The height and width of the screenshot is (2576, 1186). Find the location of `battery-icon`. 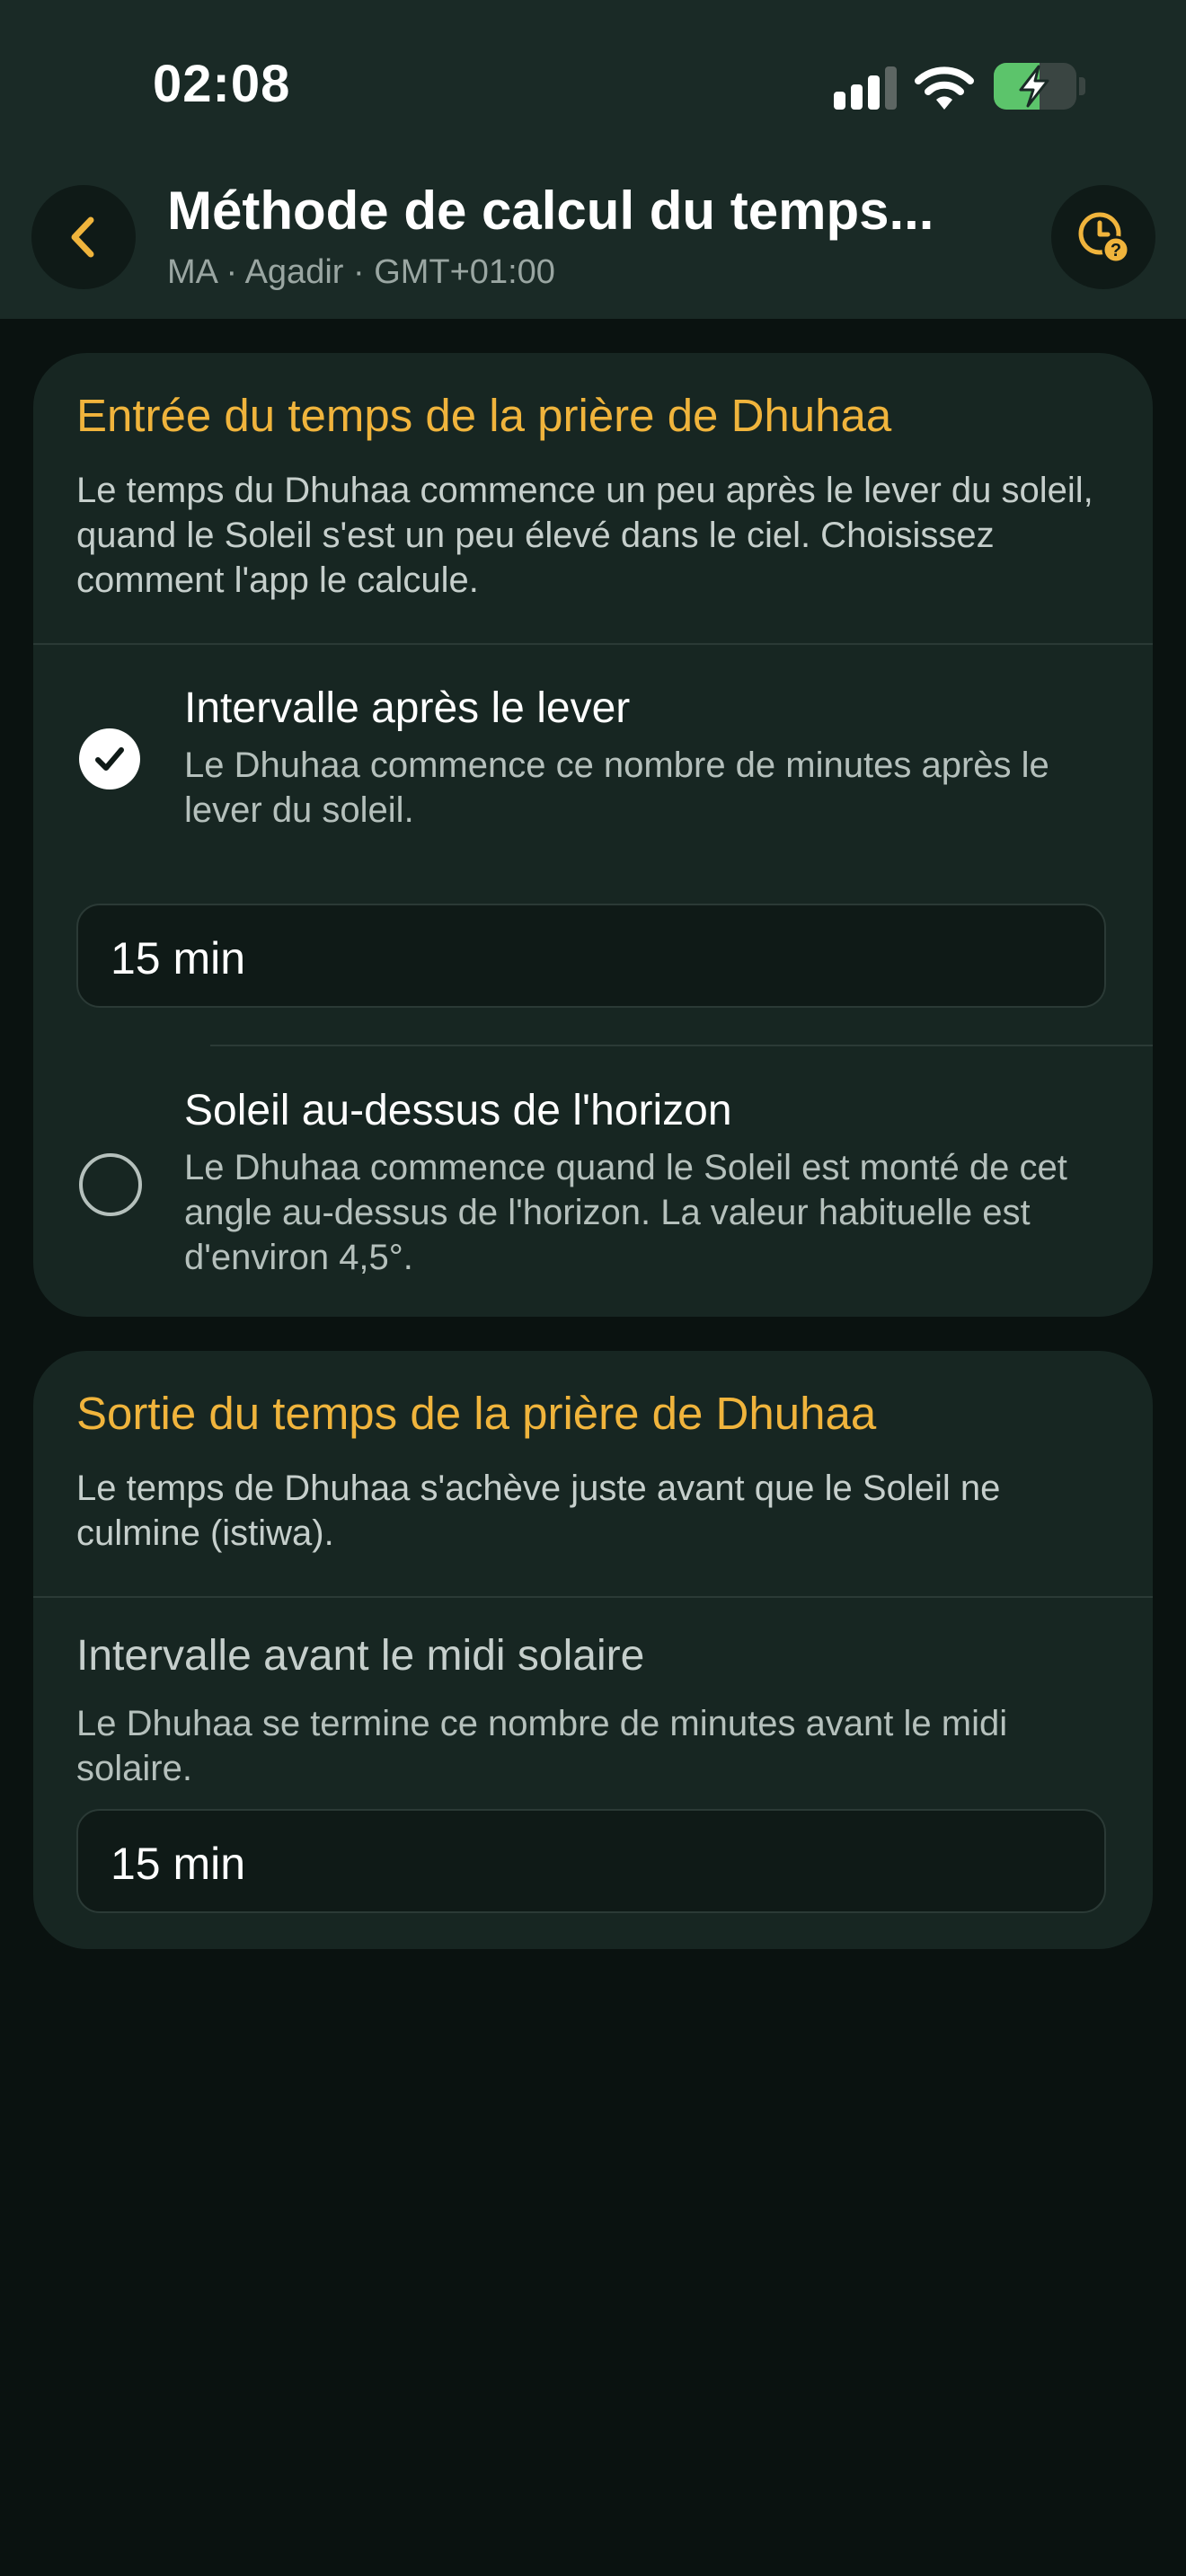

battery-icon is located at coordinates (1035, 86).